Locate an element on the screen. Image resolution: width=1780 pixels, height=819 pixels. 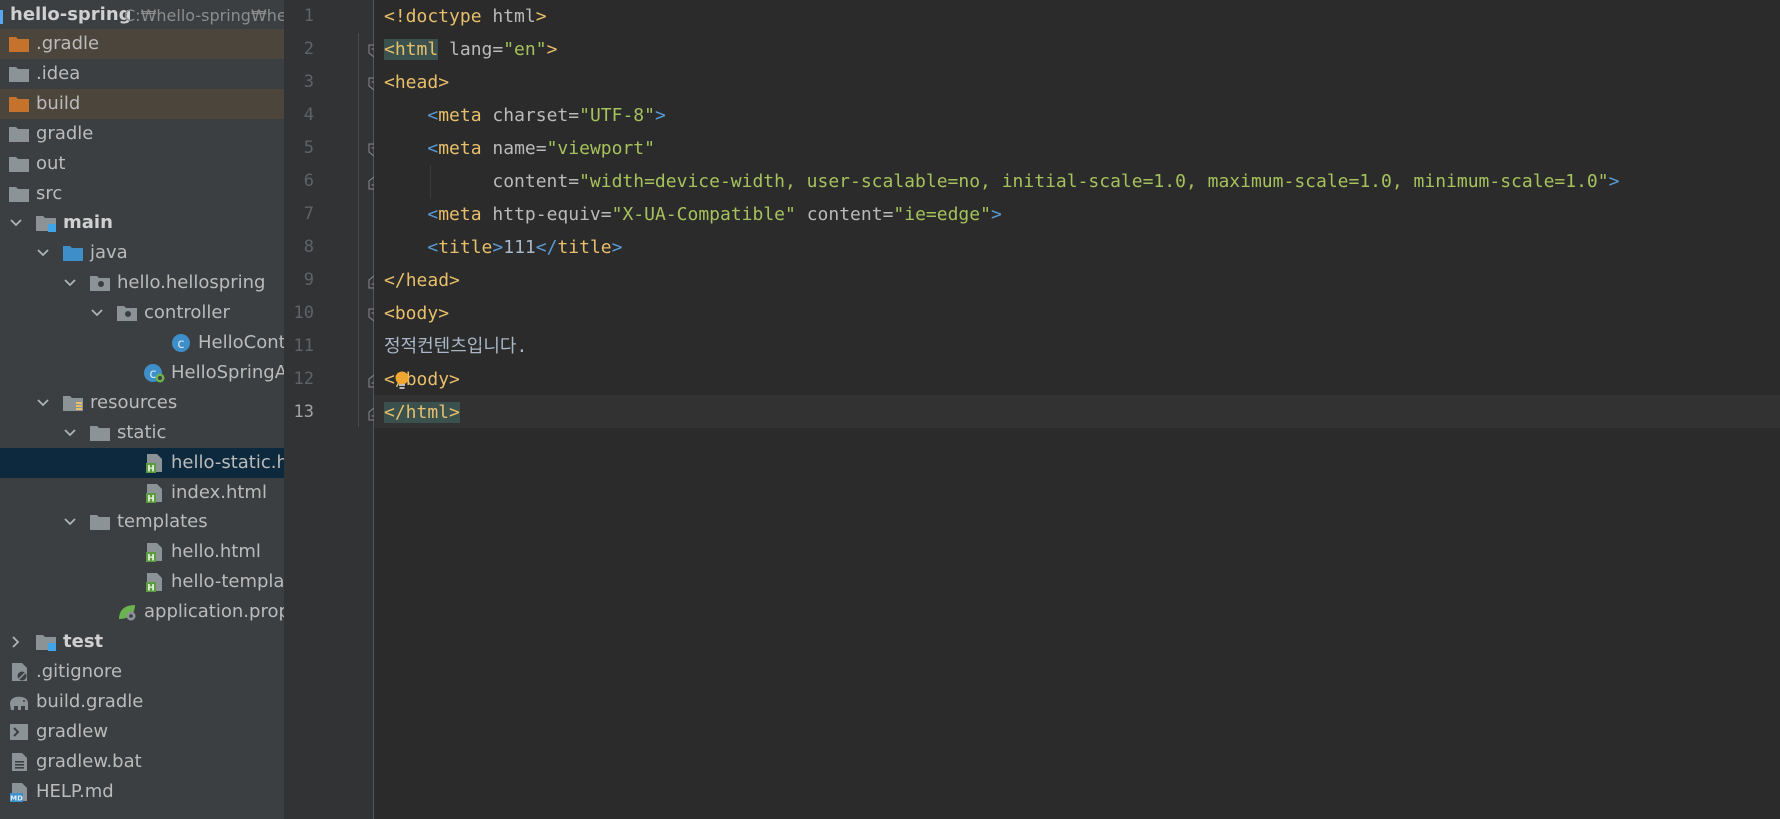
tree-item-main: main is located at coordinates (142, 223).